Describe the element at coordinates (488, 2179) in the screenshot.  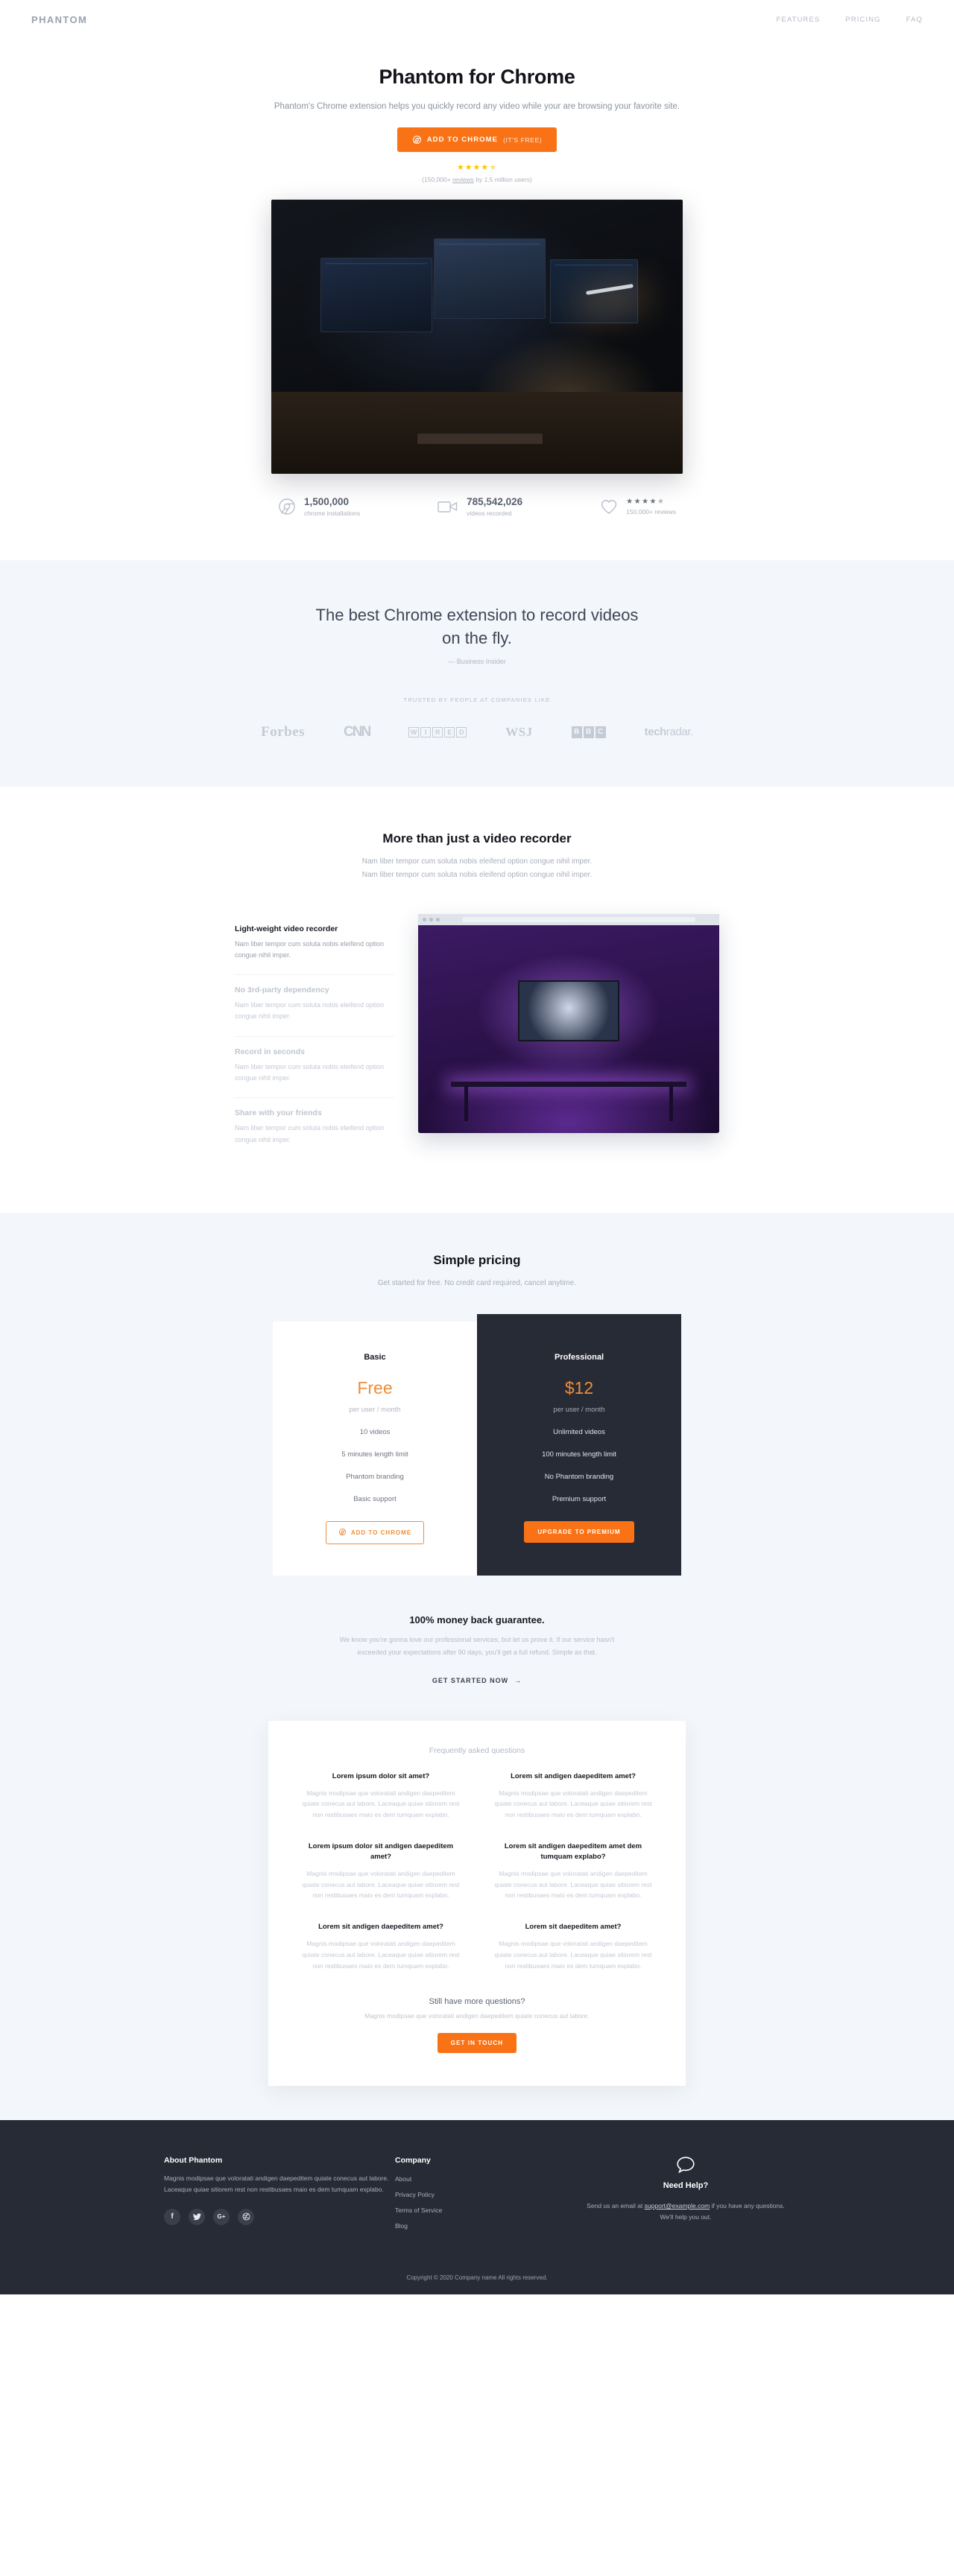
I see `footer-link-about: About` at that location.